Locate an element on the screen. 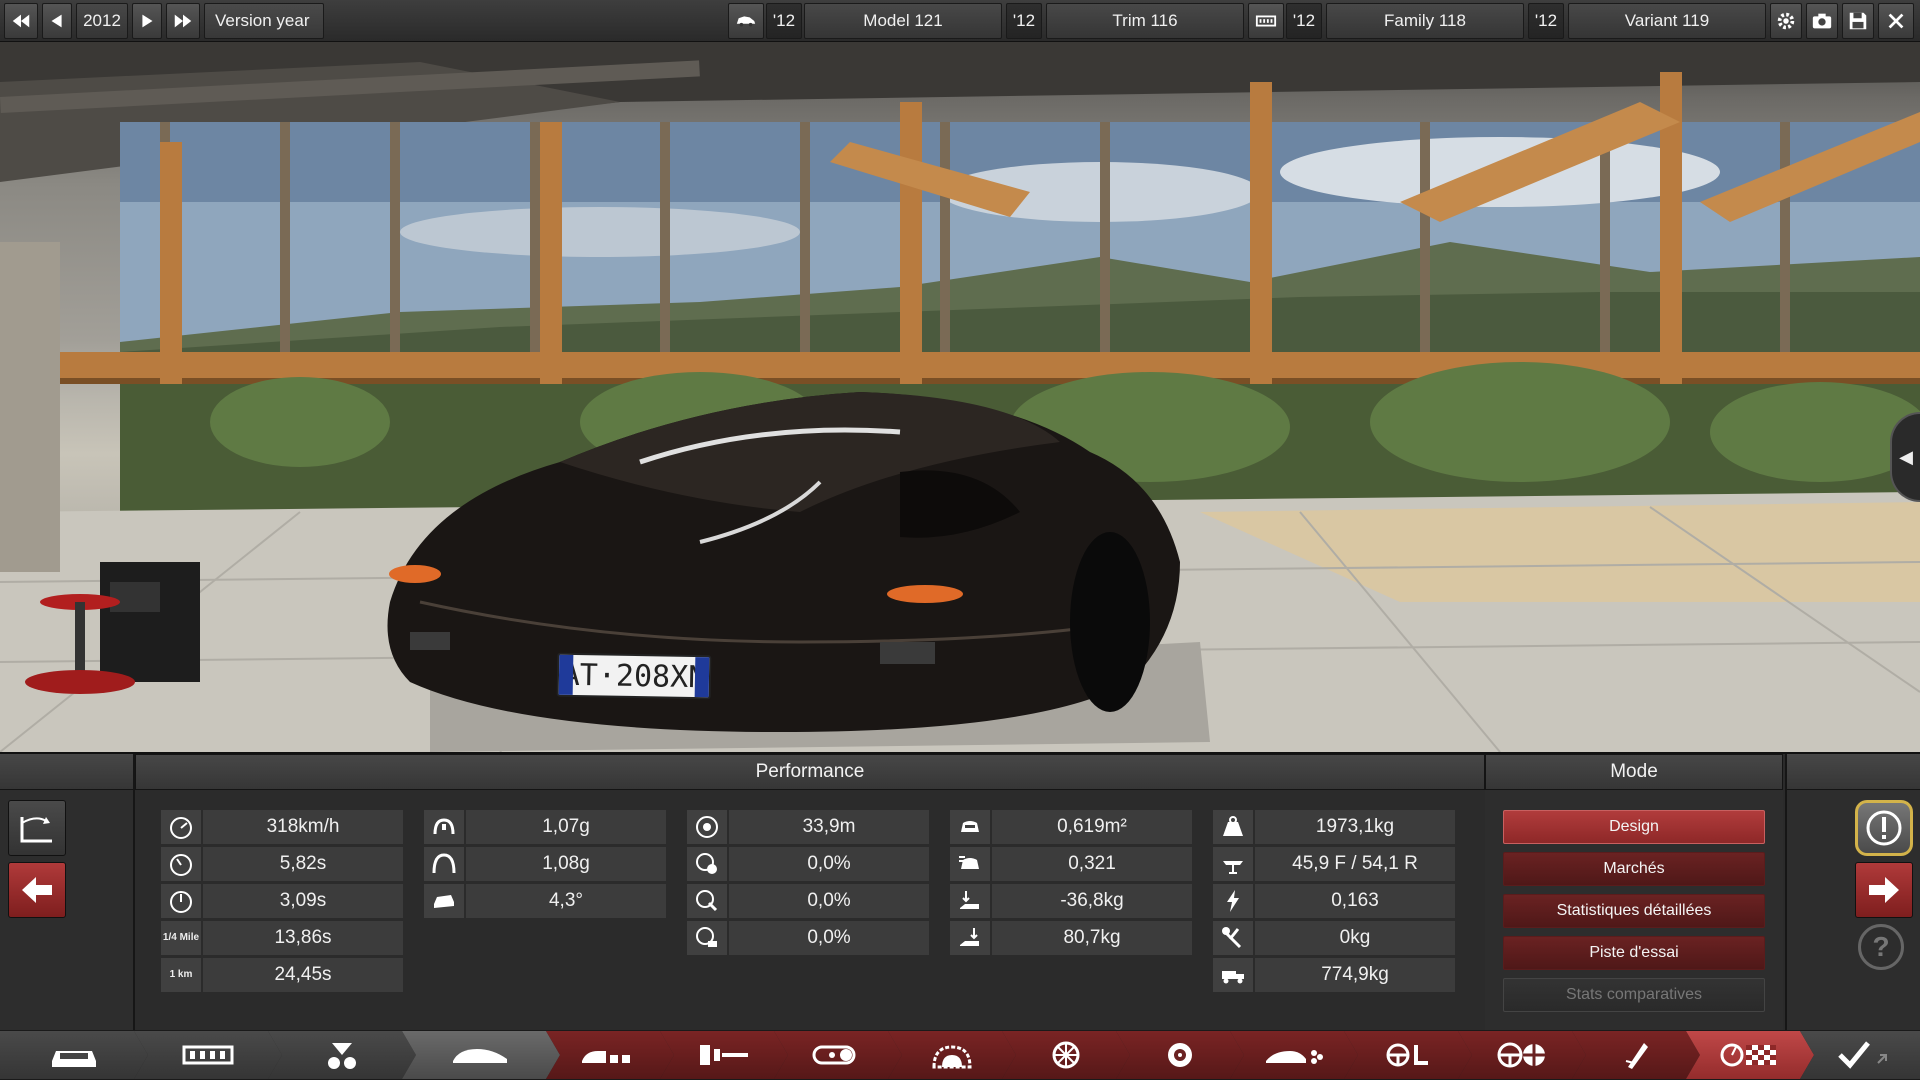  stat-row-top-speed: 318km/h is located at coordinates (282, 827).